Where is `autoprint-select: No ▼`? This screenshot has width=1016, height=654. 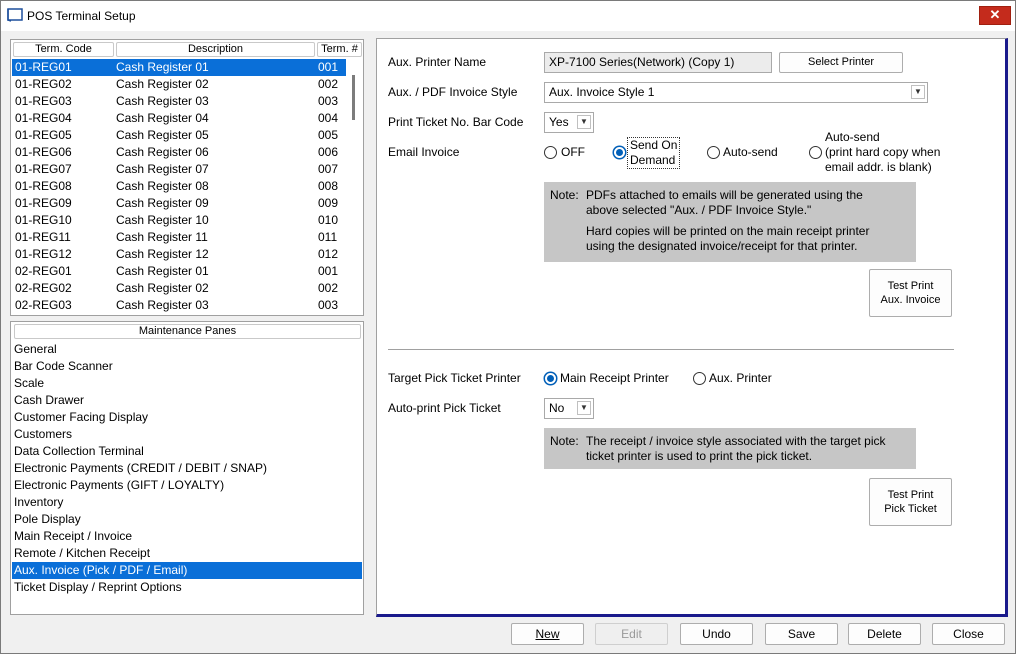
autoprint-select: No ▼ is located at coordinates (569, 408).